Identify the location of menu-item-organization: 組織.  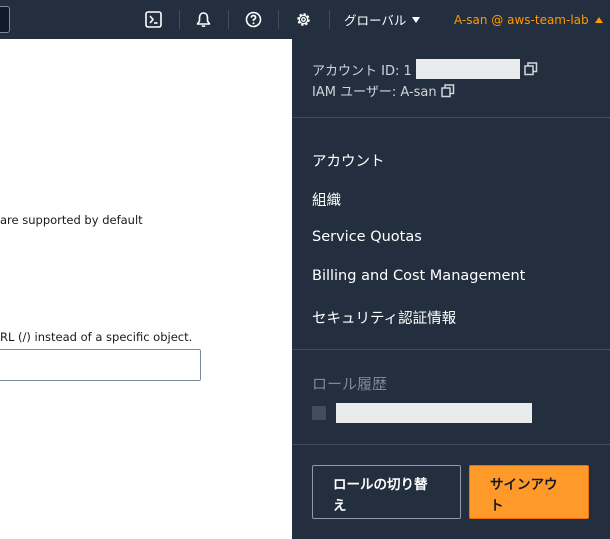
(326, 199).